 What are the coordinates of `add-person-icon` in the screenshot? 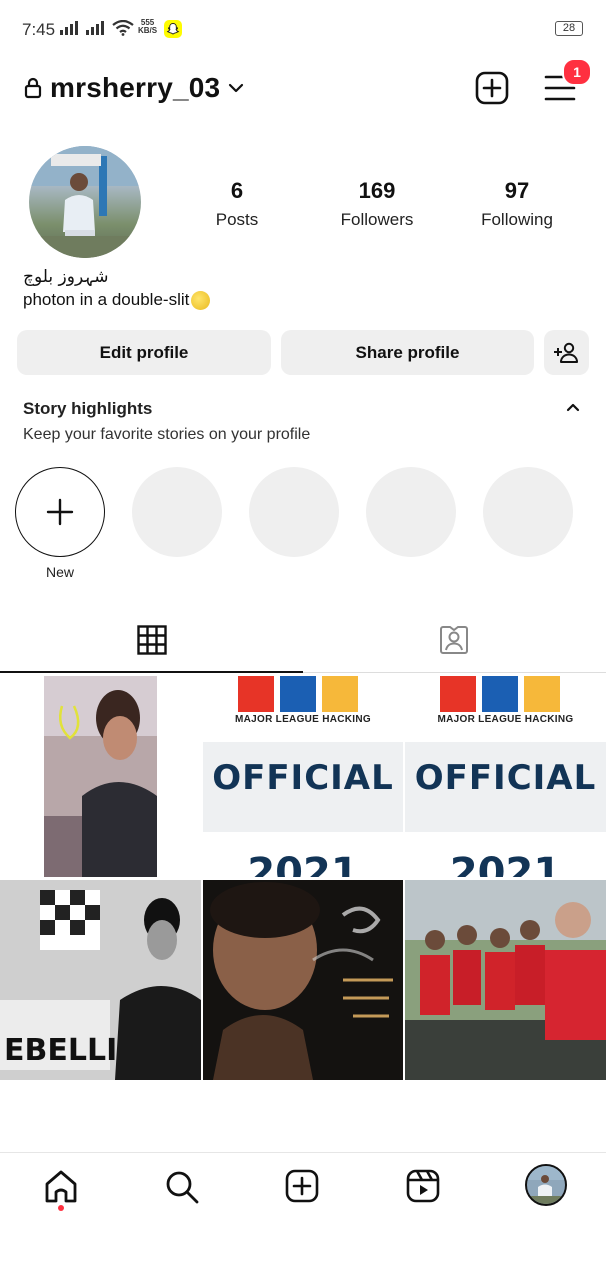 It's located at (565, 352).